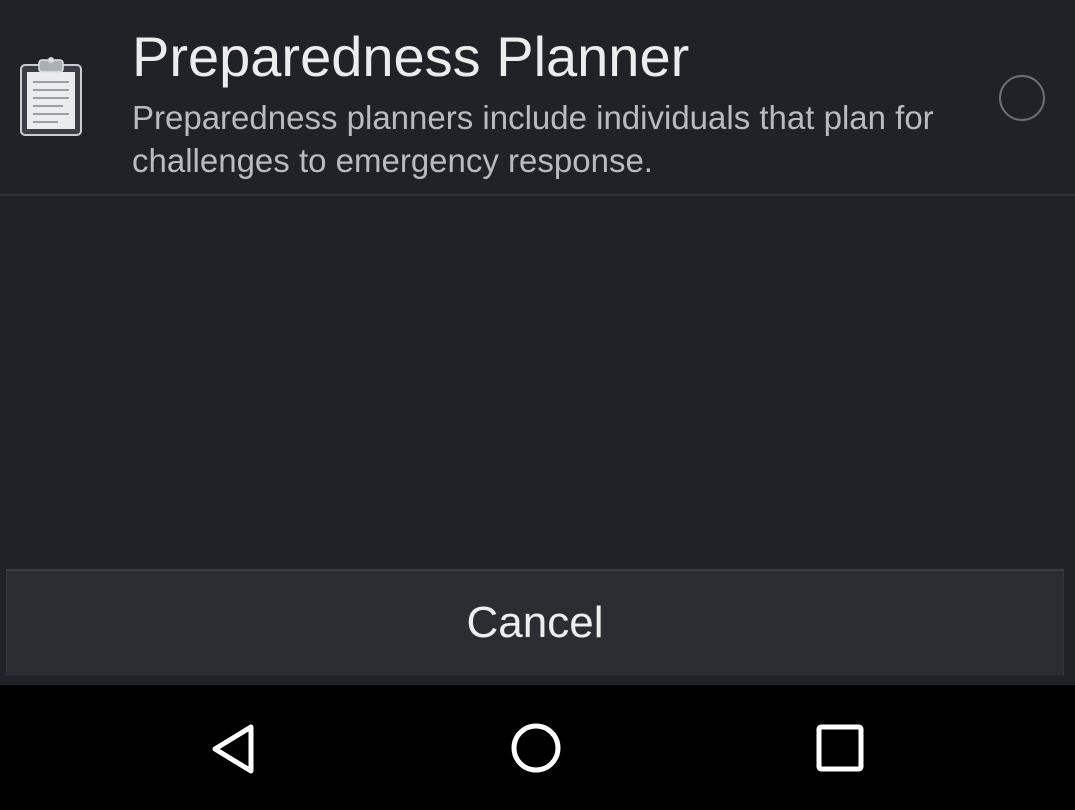 Image resolution: width=1075 pixels, height=810 pixels. Describe the element at coordinates (233, 749) in the screenshot. I see `back-triangle-icon` at that location.